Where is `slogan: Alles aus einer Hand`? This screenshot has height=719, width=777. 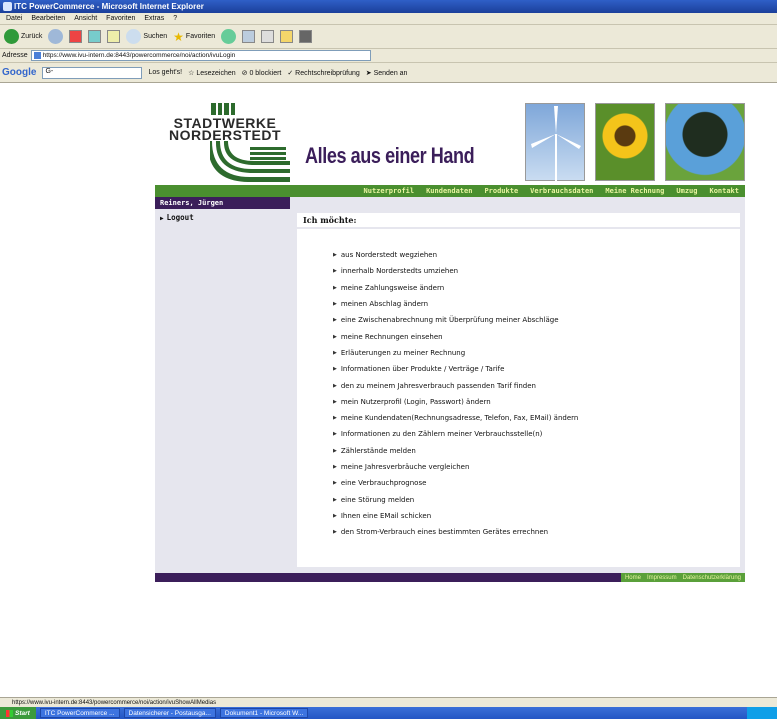
slogan: Alles aus einer Hand is located at coordinates (390, 155).